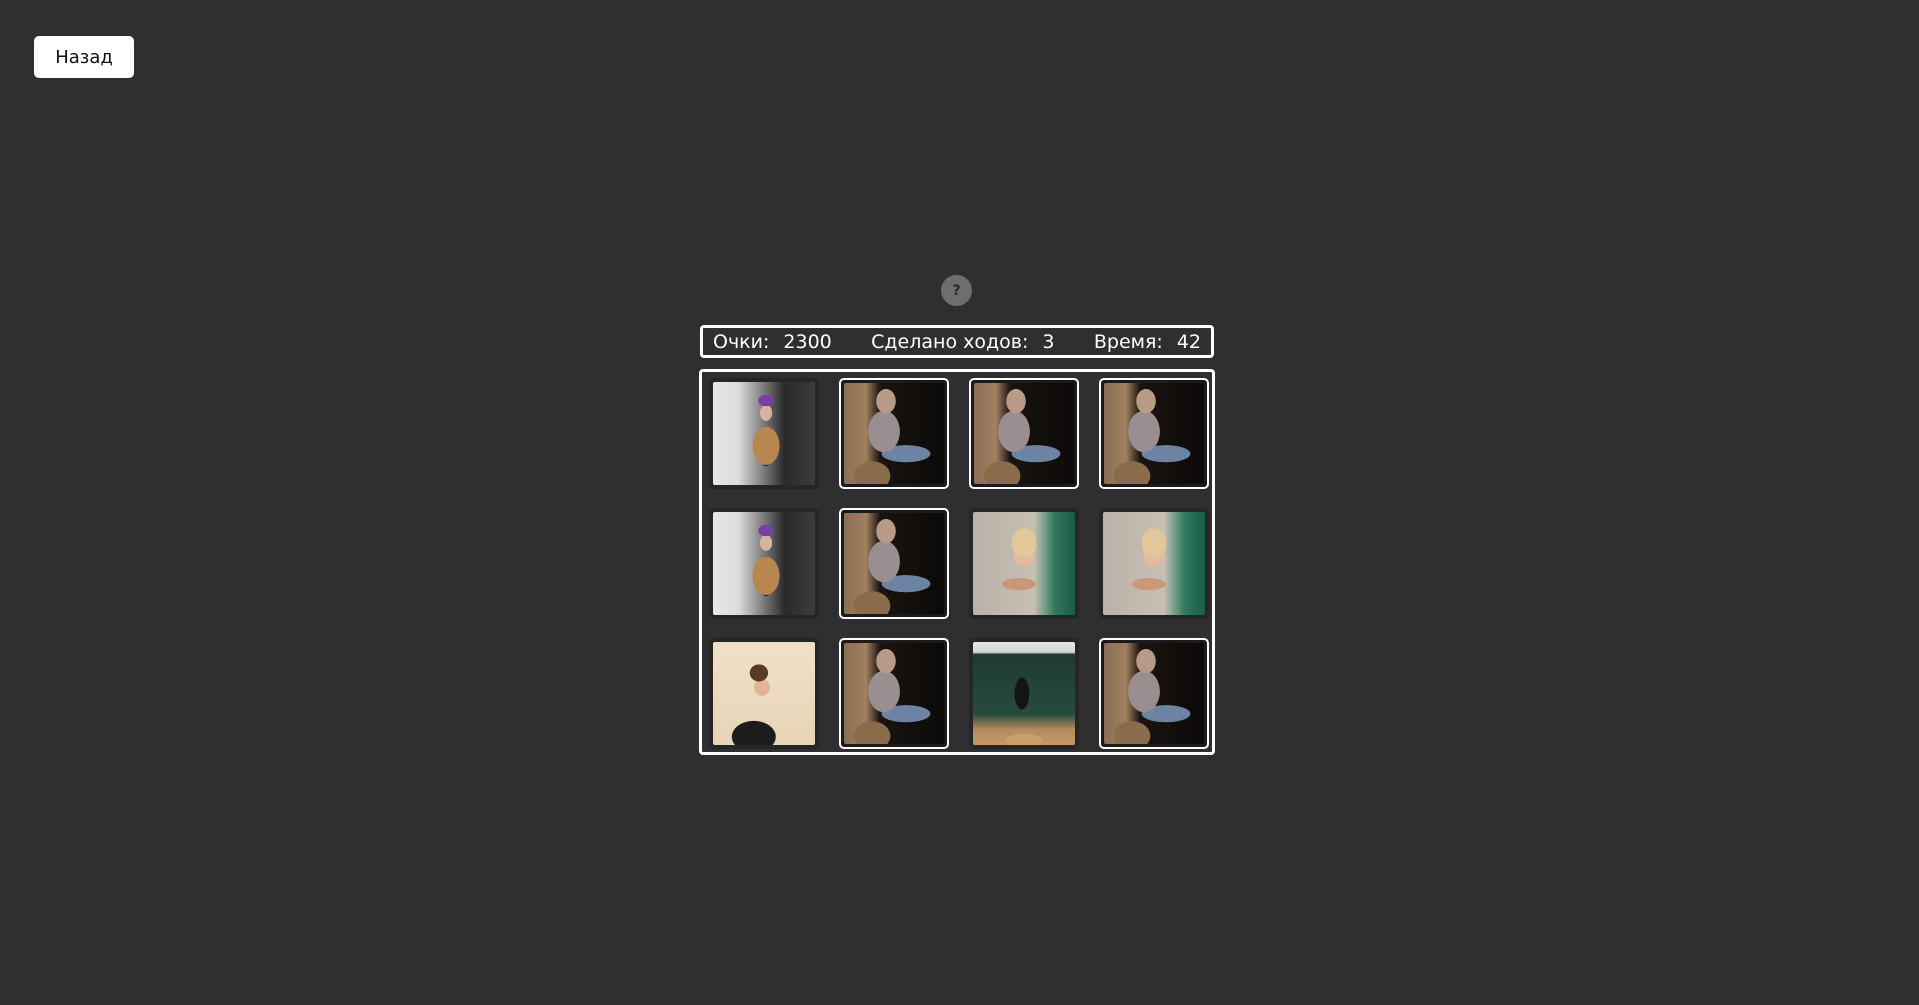 The width and height of the screenshot is (1919, 1005). I want to click on back-button: Назад, so click(84, 57).